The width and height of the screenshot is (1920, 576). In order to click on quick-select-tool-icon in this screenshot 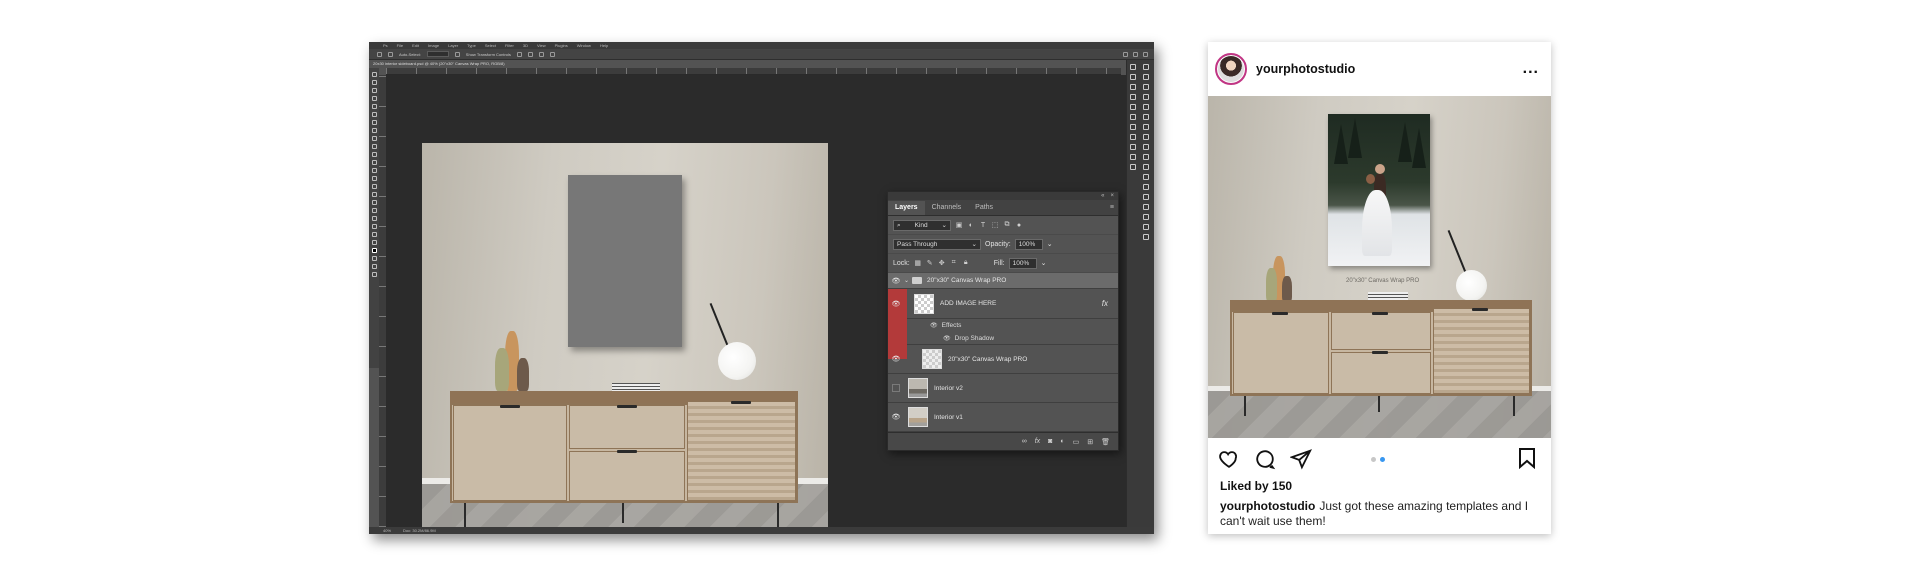, I will do `click(374, 98)`.